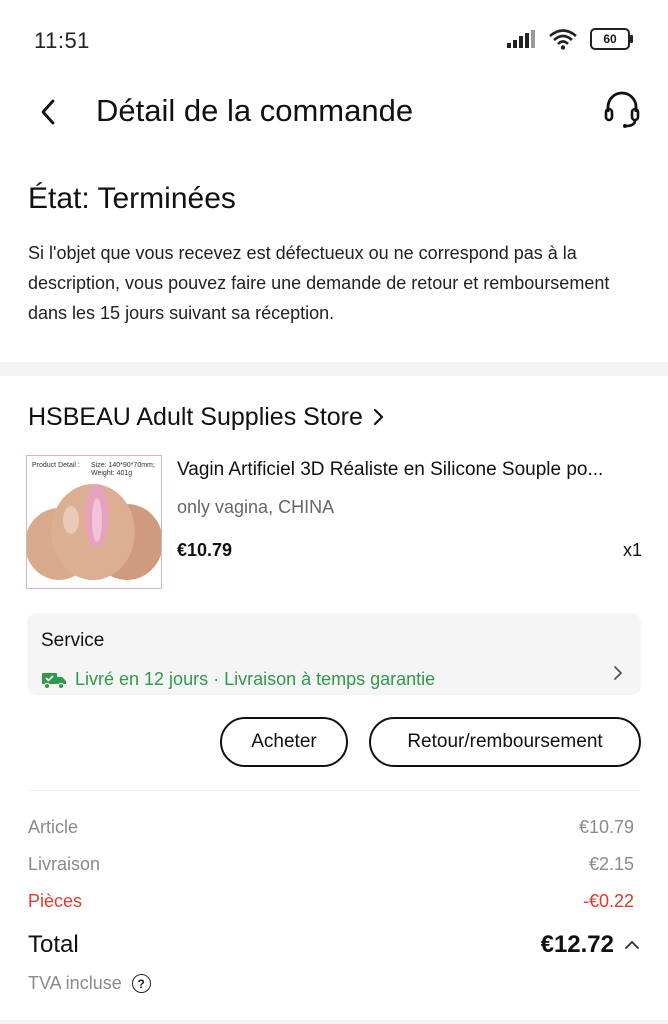  I want to click on summary-divider, so click(334, 790).